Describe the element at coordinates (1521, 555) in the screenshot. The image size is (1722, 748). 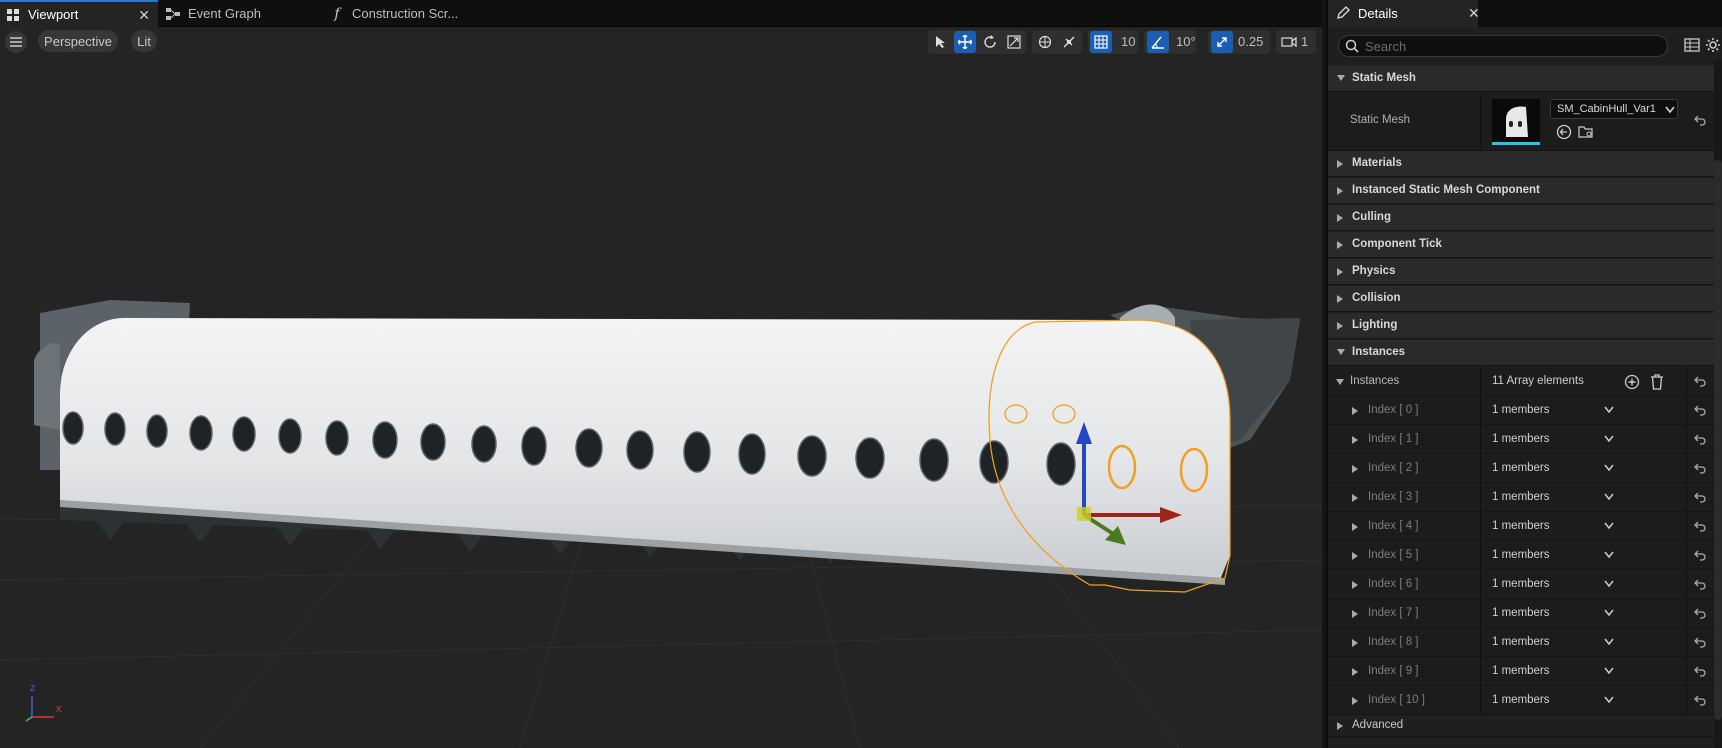
I see `instance-index-row-5: Index [ 5 ] 1 members` at that location.